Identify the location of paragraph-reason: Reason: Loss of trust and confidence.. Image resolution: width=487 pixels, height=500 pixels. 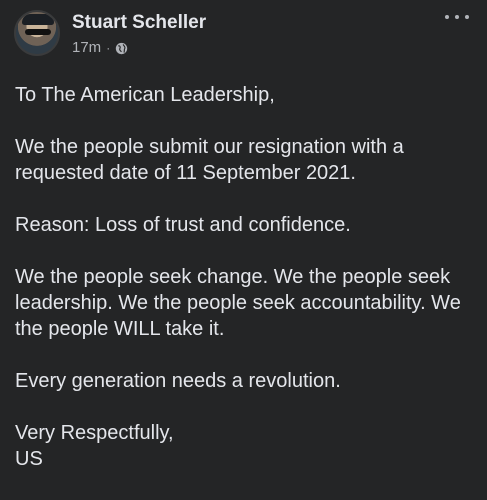
(183, 225).